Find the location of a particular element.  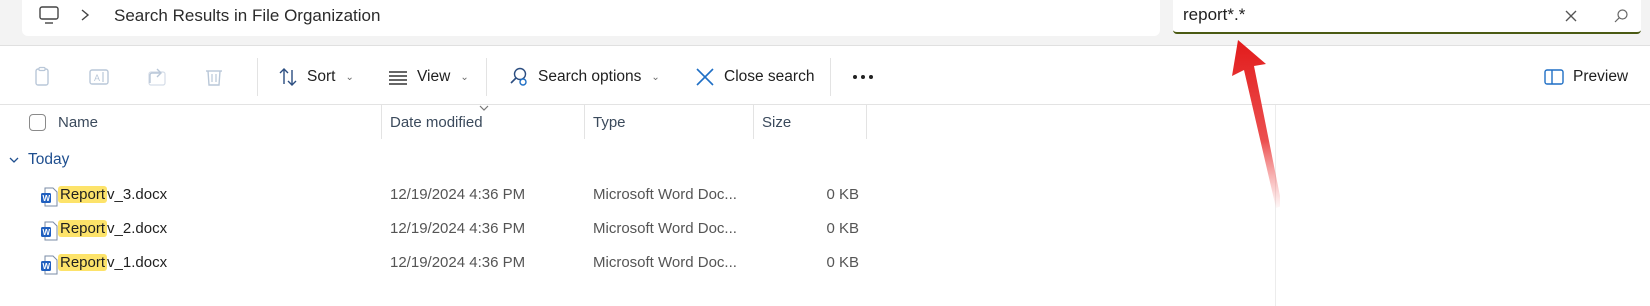

file-name-rest: v_2.docx is located at coordinates (137, 228).